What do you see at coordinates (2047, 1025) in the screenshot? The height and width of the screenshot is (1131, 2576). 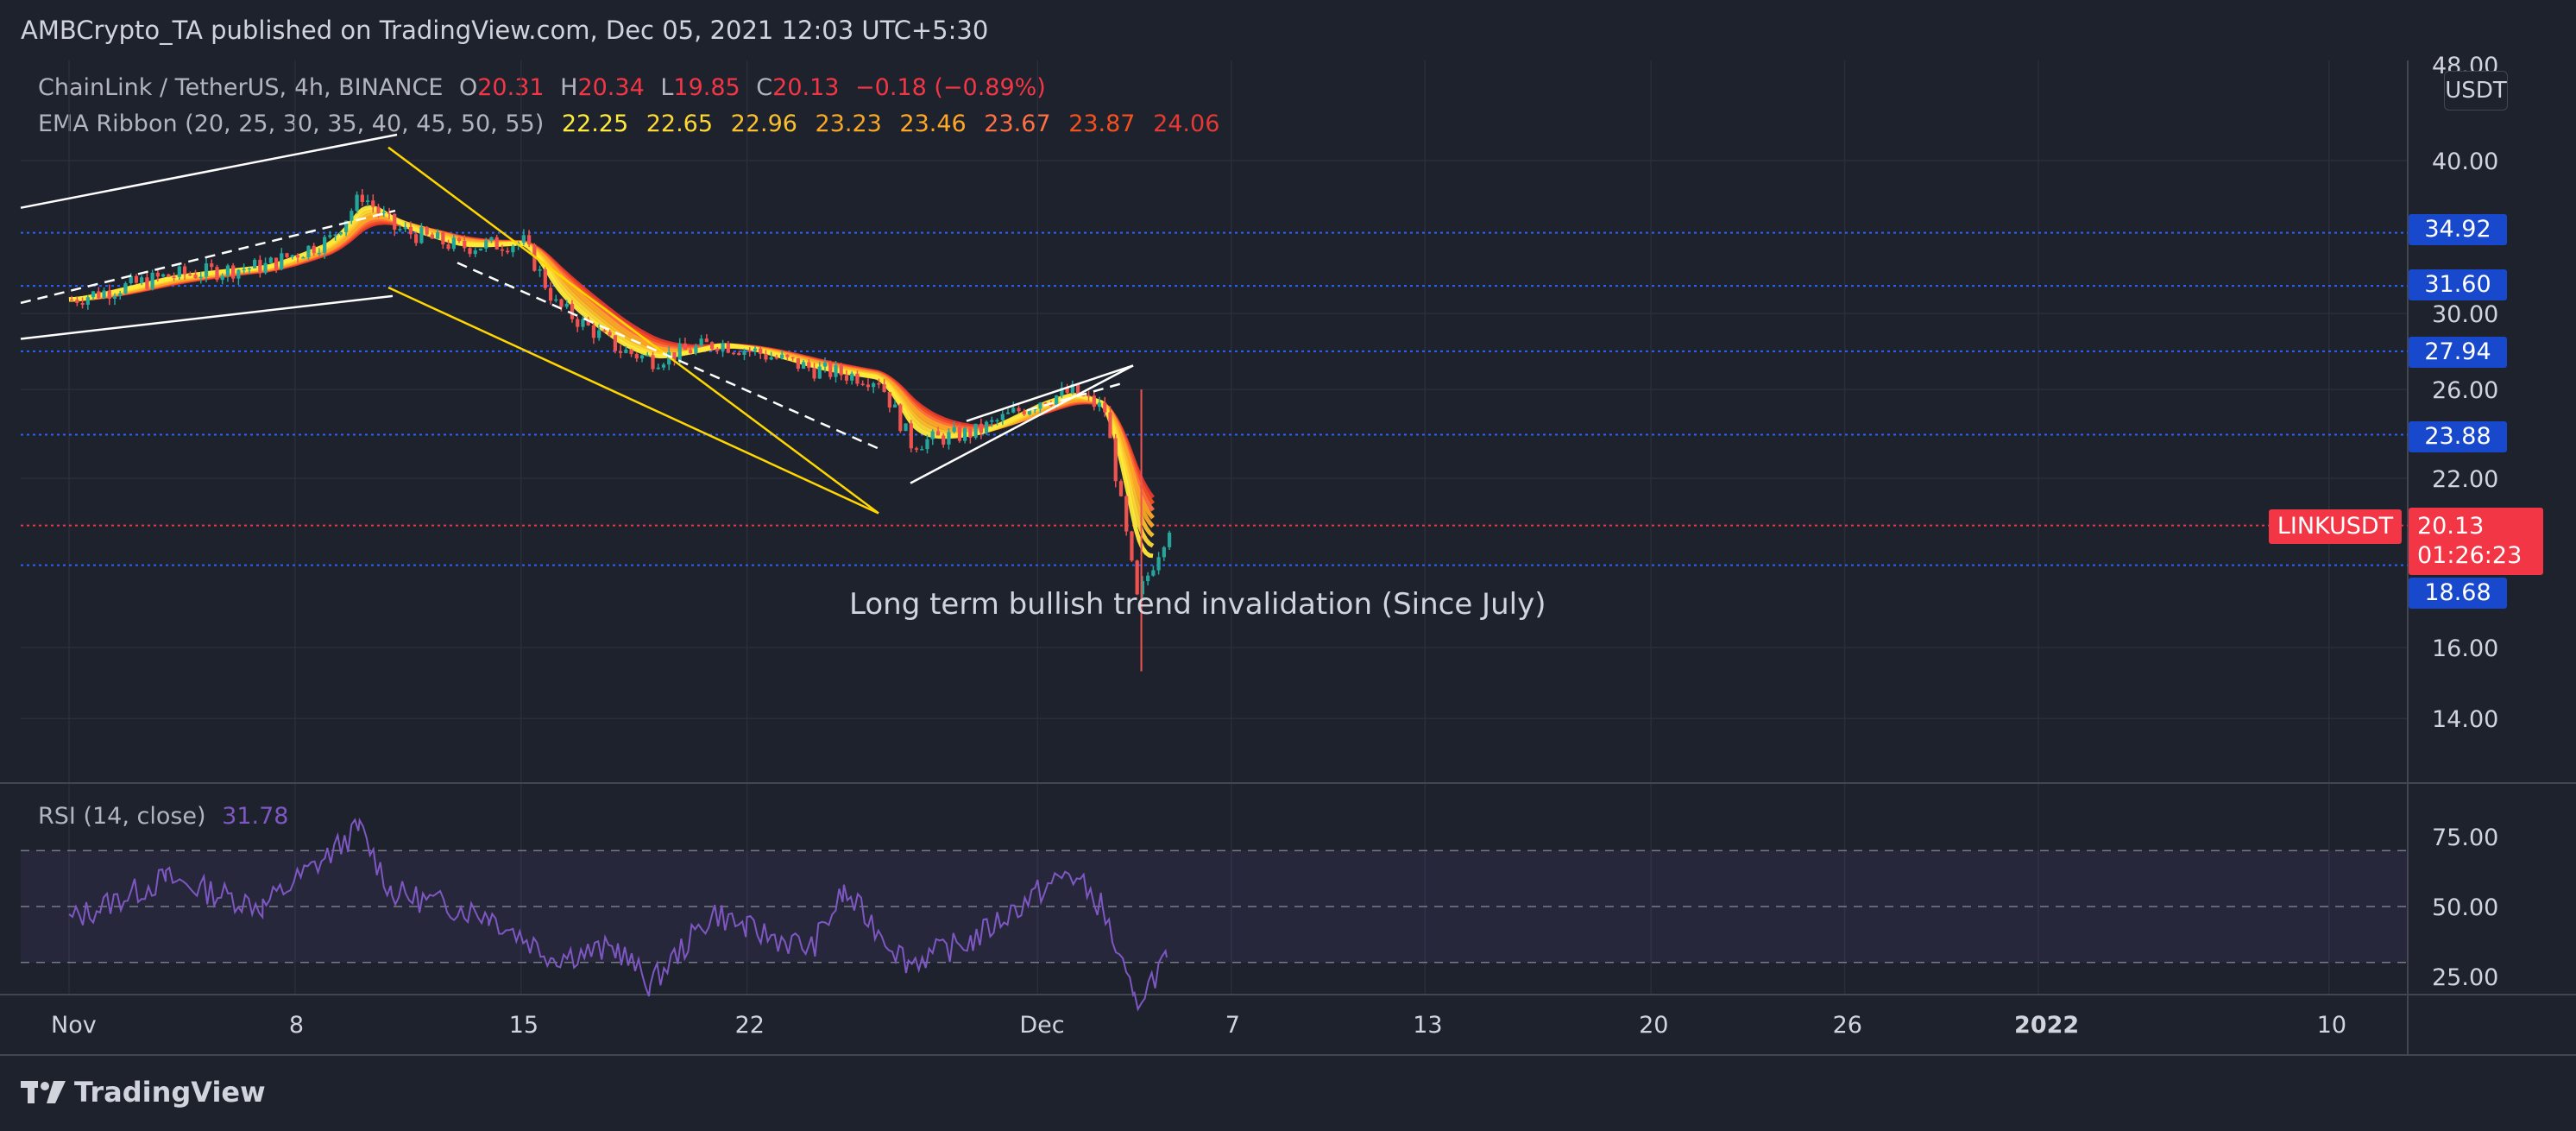 I see `time-tick-label: 2022` at bounding box center [2047, 1025].